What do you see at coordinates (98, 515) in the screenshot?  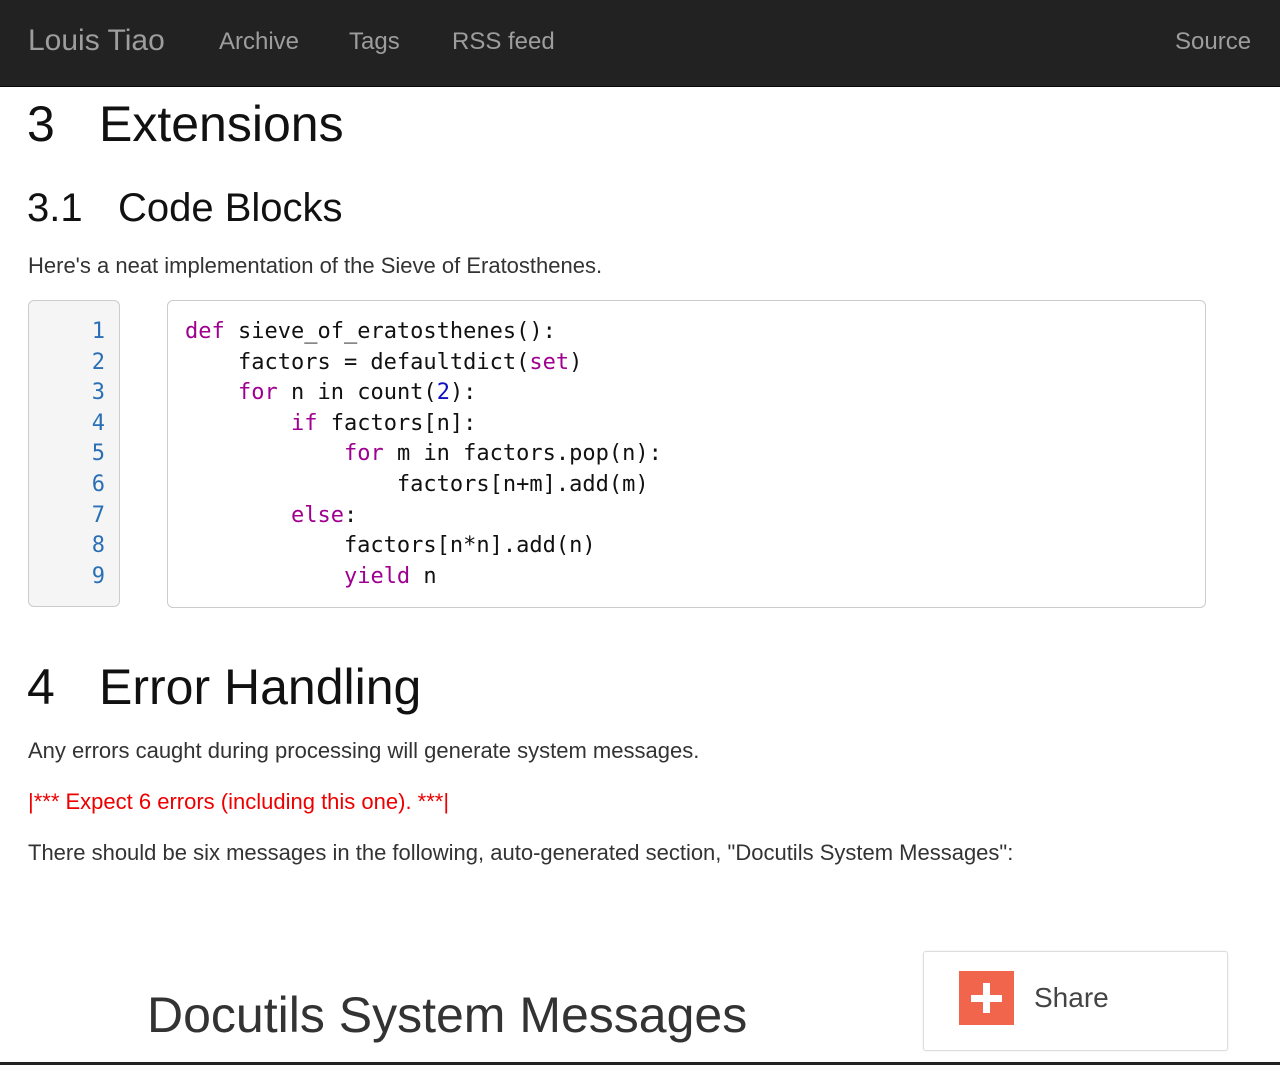 I see `line-number: 7` at bounding box center [98, 515].